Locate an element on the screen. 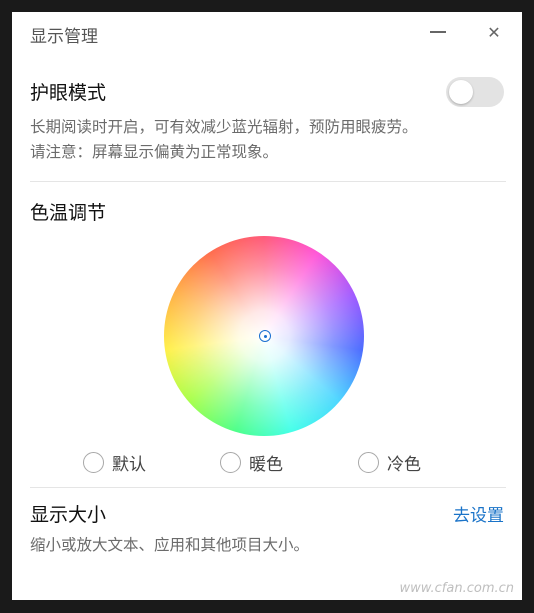  go-settings-link: 去设置 is located at coordinates (478, 513).